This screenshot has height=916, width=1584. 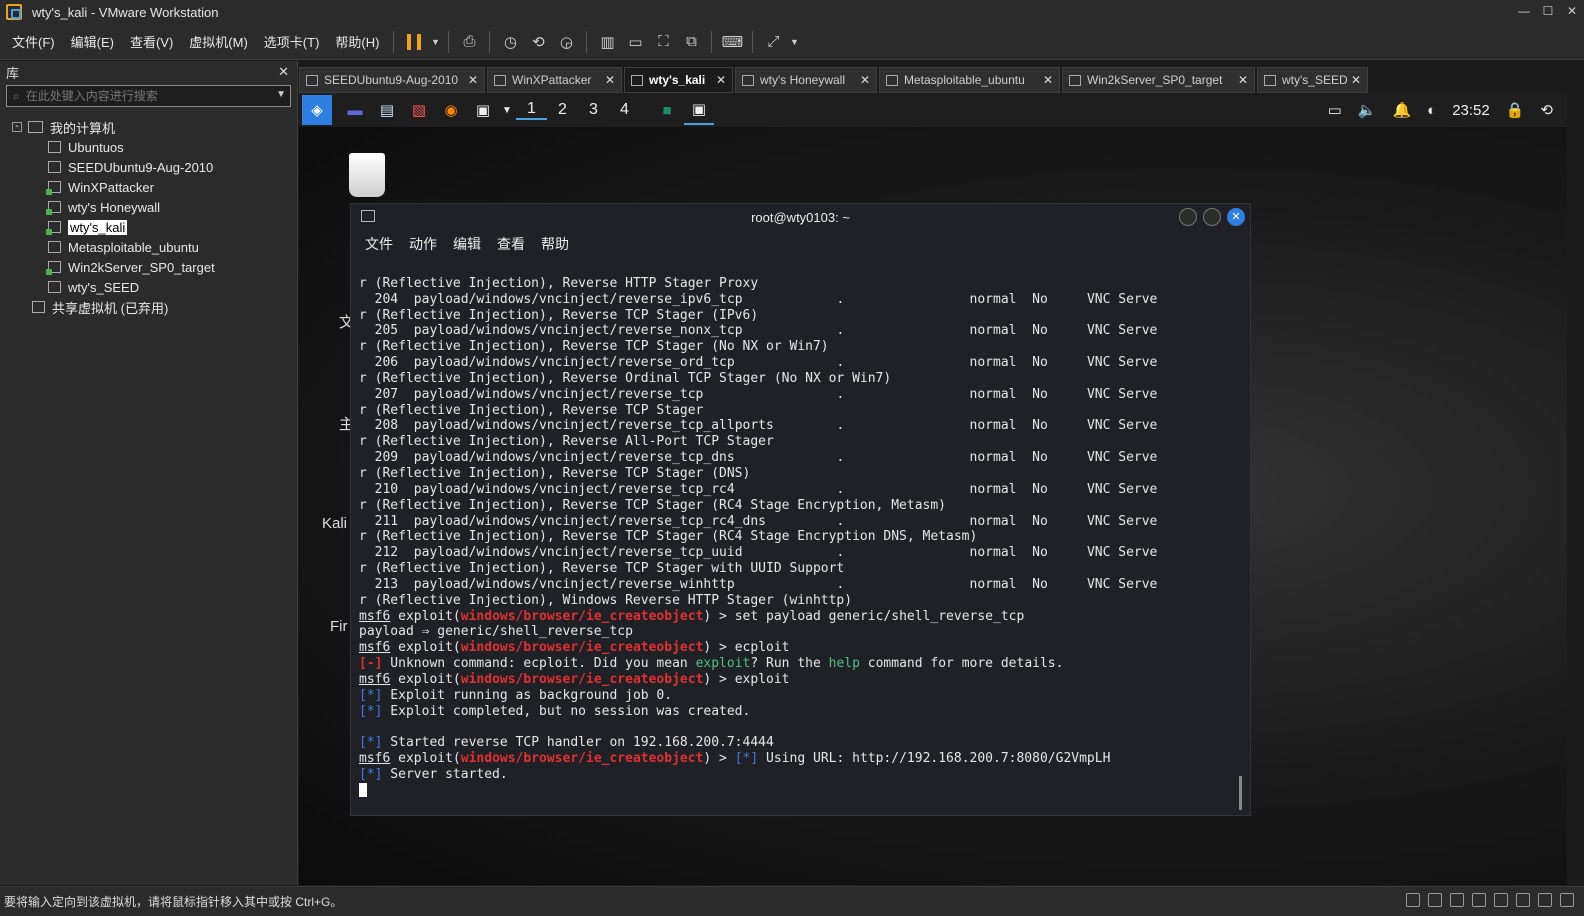 What do you see at coordinates (635, 42) in the screenshot?
I see `thumbnail-view-icon: ▭` at bounding box center [635, 42].